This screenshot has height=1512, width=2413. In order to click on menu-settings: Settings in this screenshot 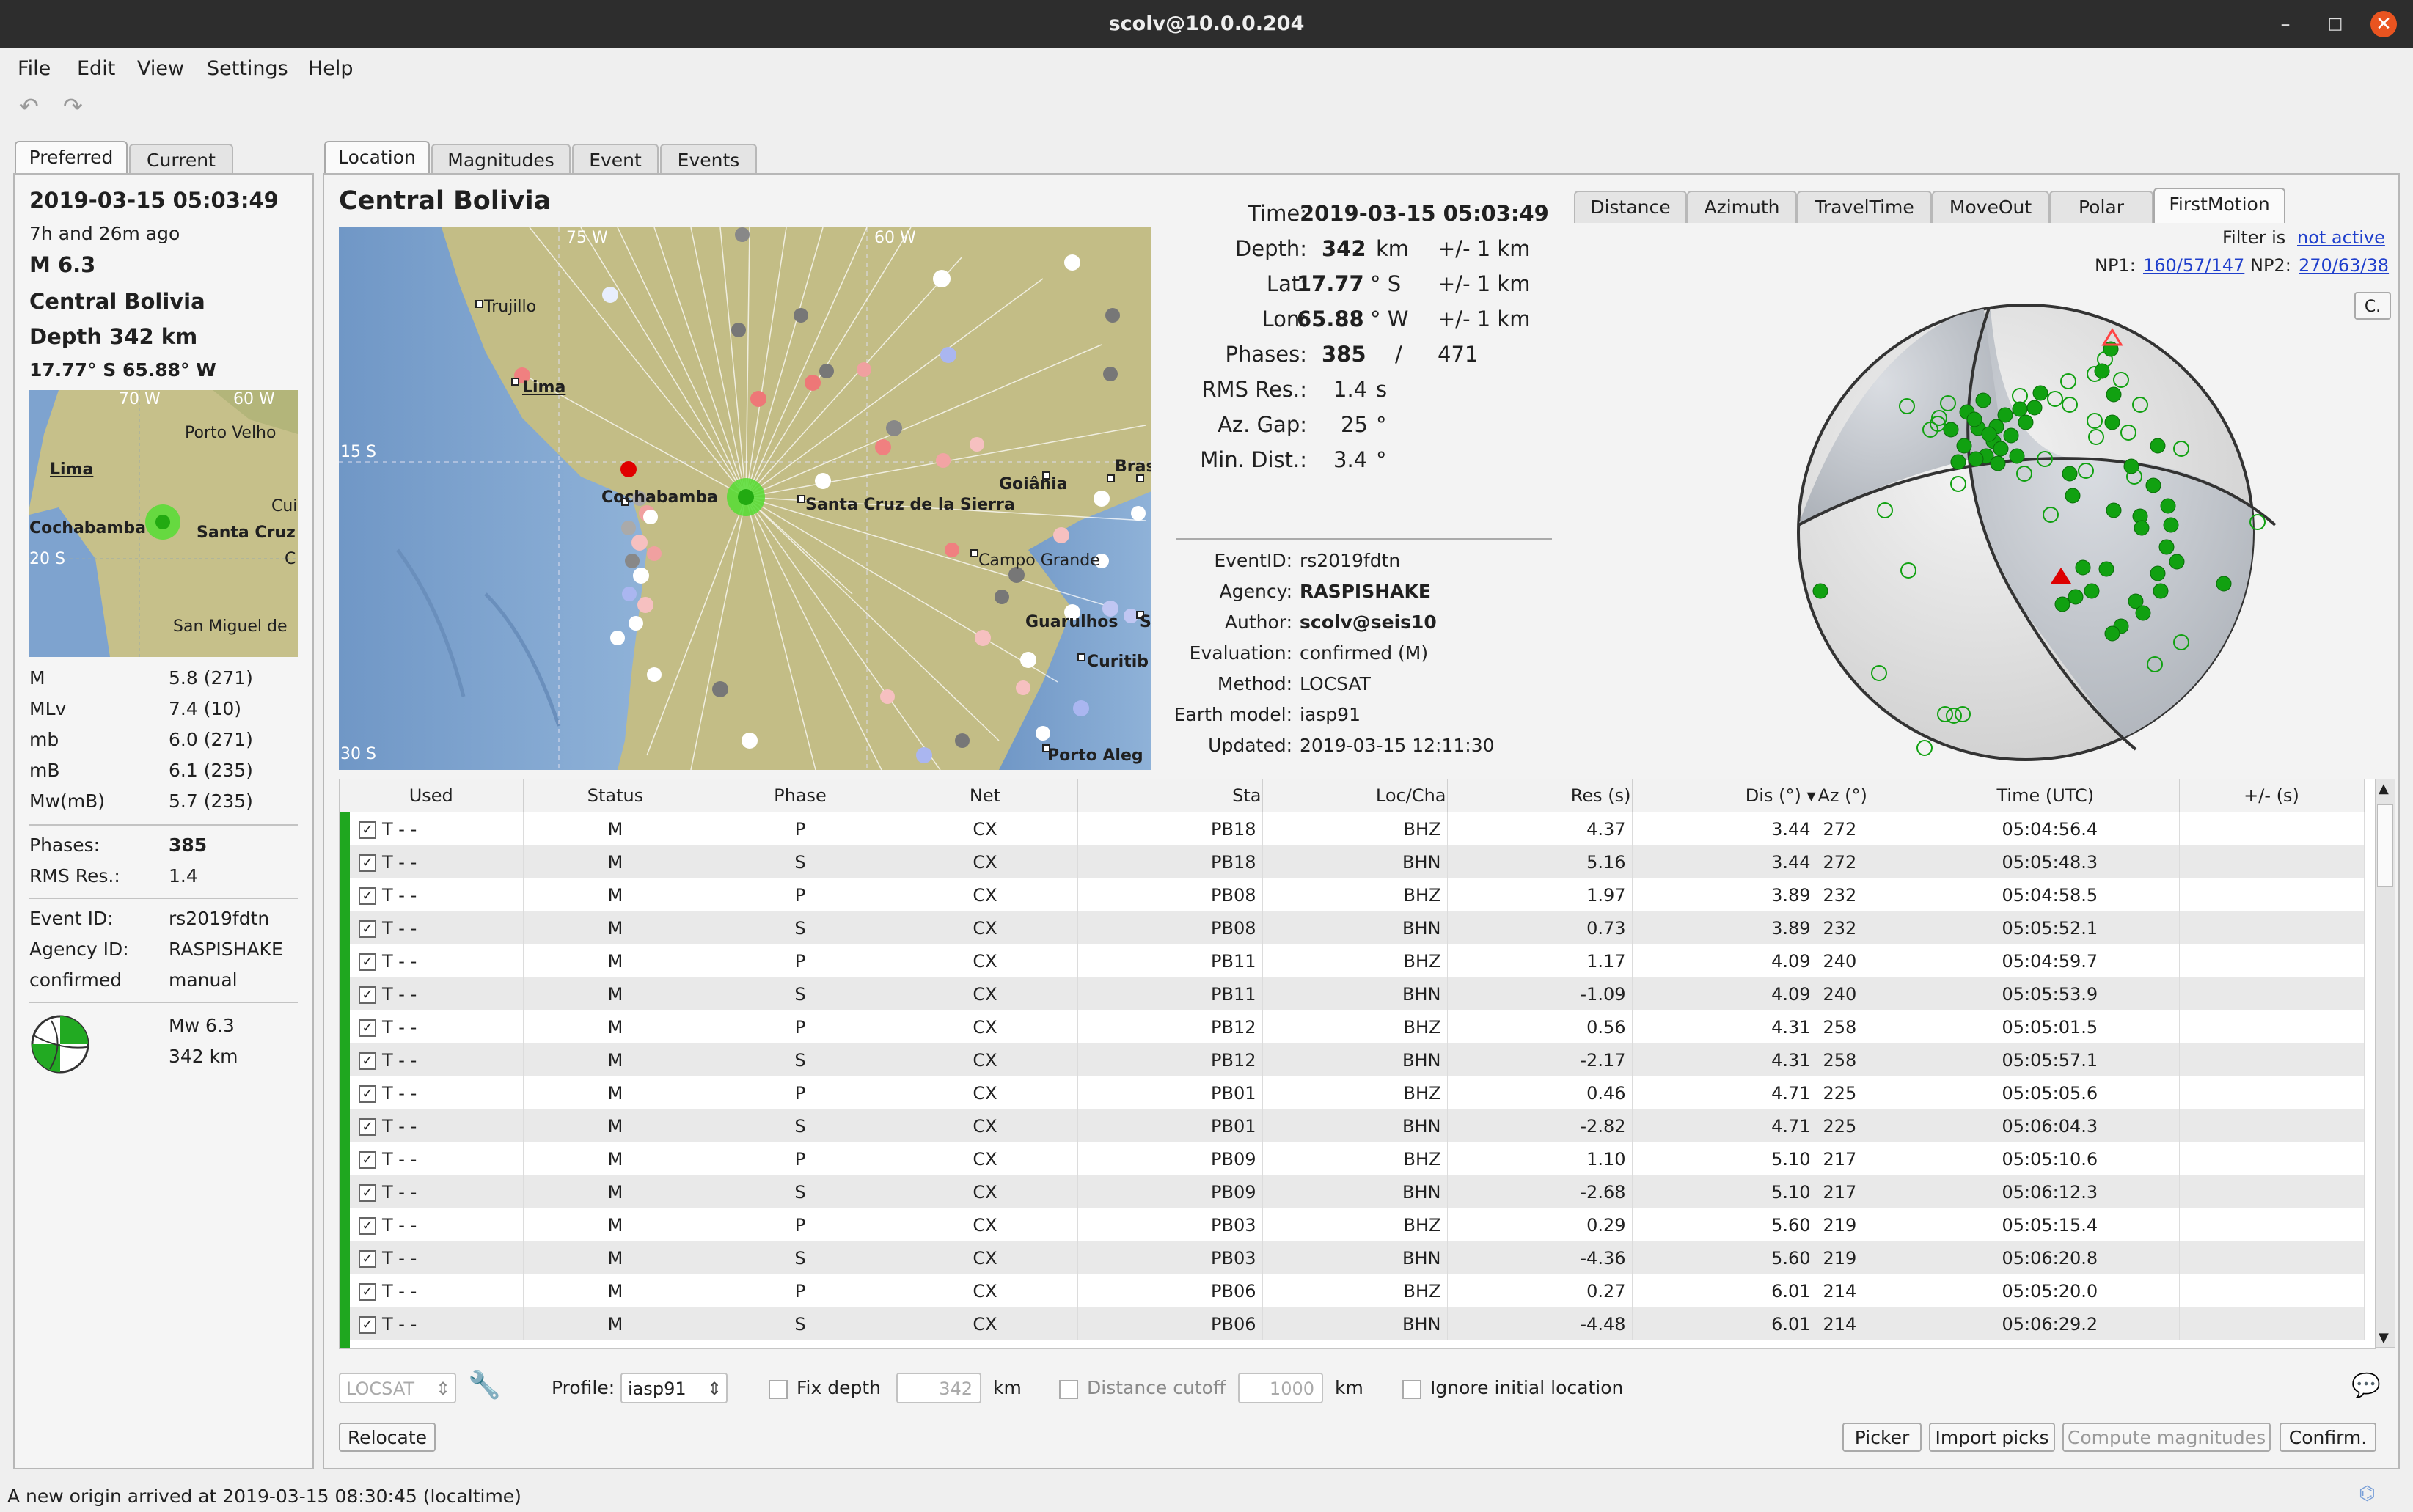, I will do `click(247, 68)`.